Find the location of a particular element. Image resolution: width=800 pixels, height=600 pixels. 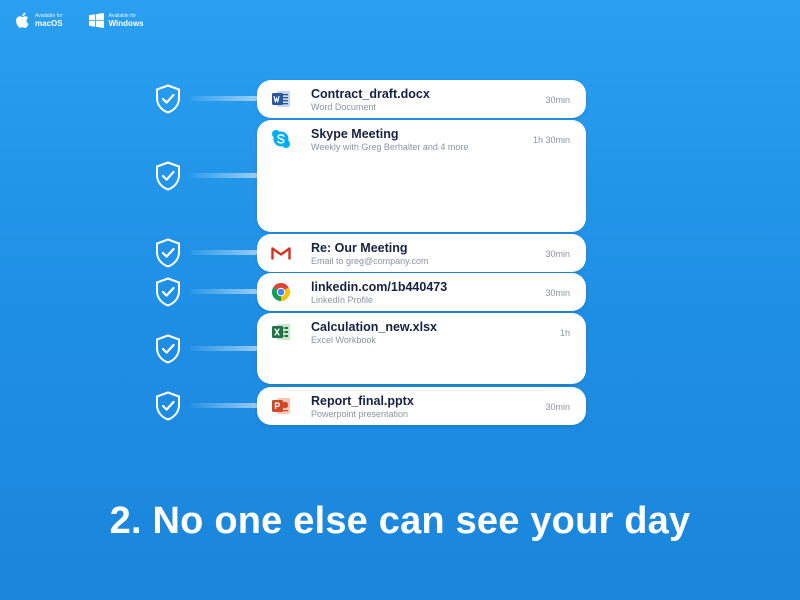

activity-duration: 1h is located at coordinates (564, 333).